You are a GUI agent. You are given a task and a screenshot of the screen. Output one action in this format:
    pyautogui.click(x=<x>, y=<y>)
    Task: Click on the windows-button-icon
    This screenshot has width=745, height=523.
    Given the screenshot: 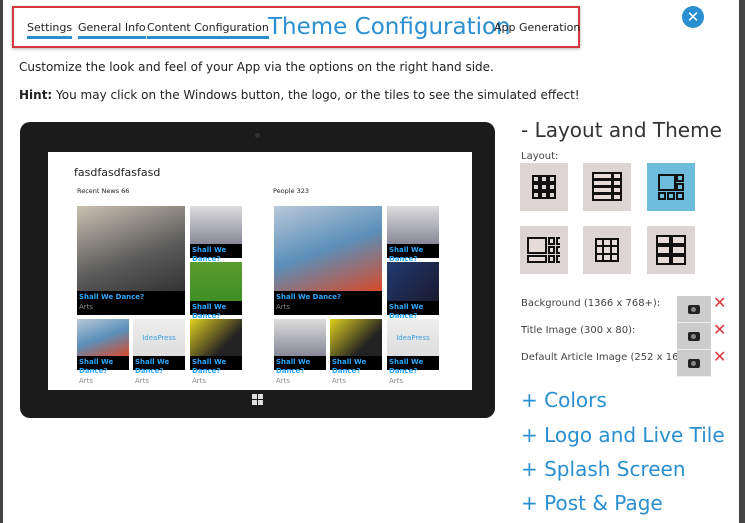 What is the action you would take?
    pyautogui.click(x=257, y=399)
    